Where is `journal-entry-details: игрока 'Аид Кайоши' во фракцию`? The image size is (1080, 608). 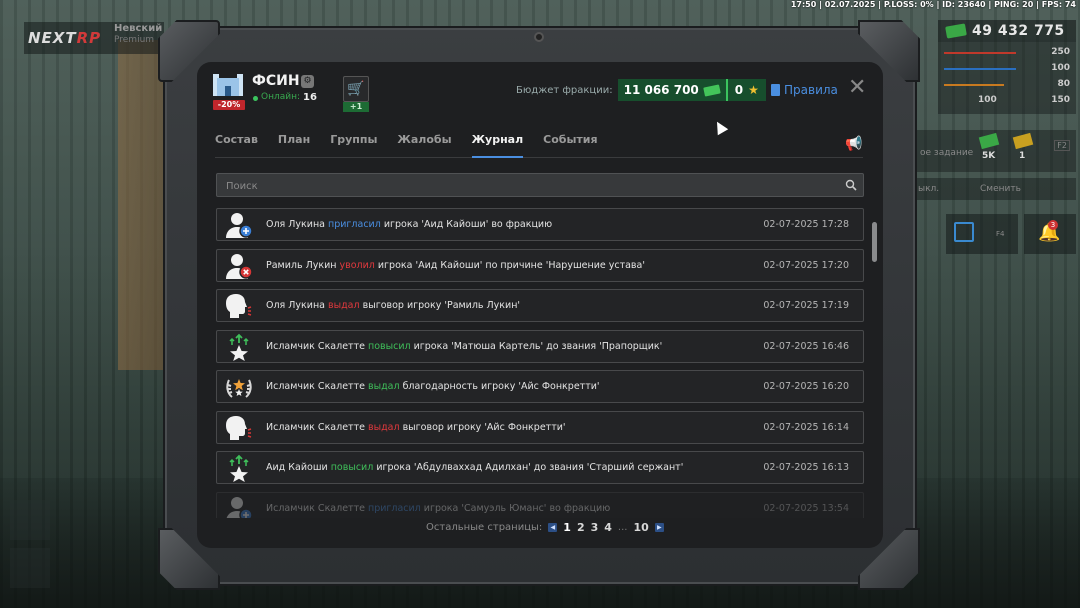
journal-entry-details: игрока 'Аид Кайоши' во фракцию is located at coordinates (466, 224).